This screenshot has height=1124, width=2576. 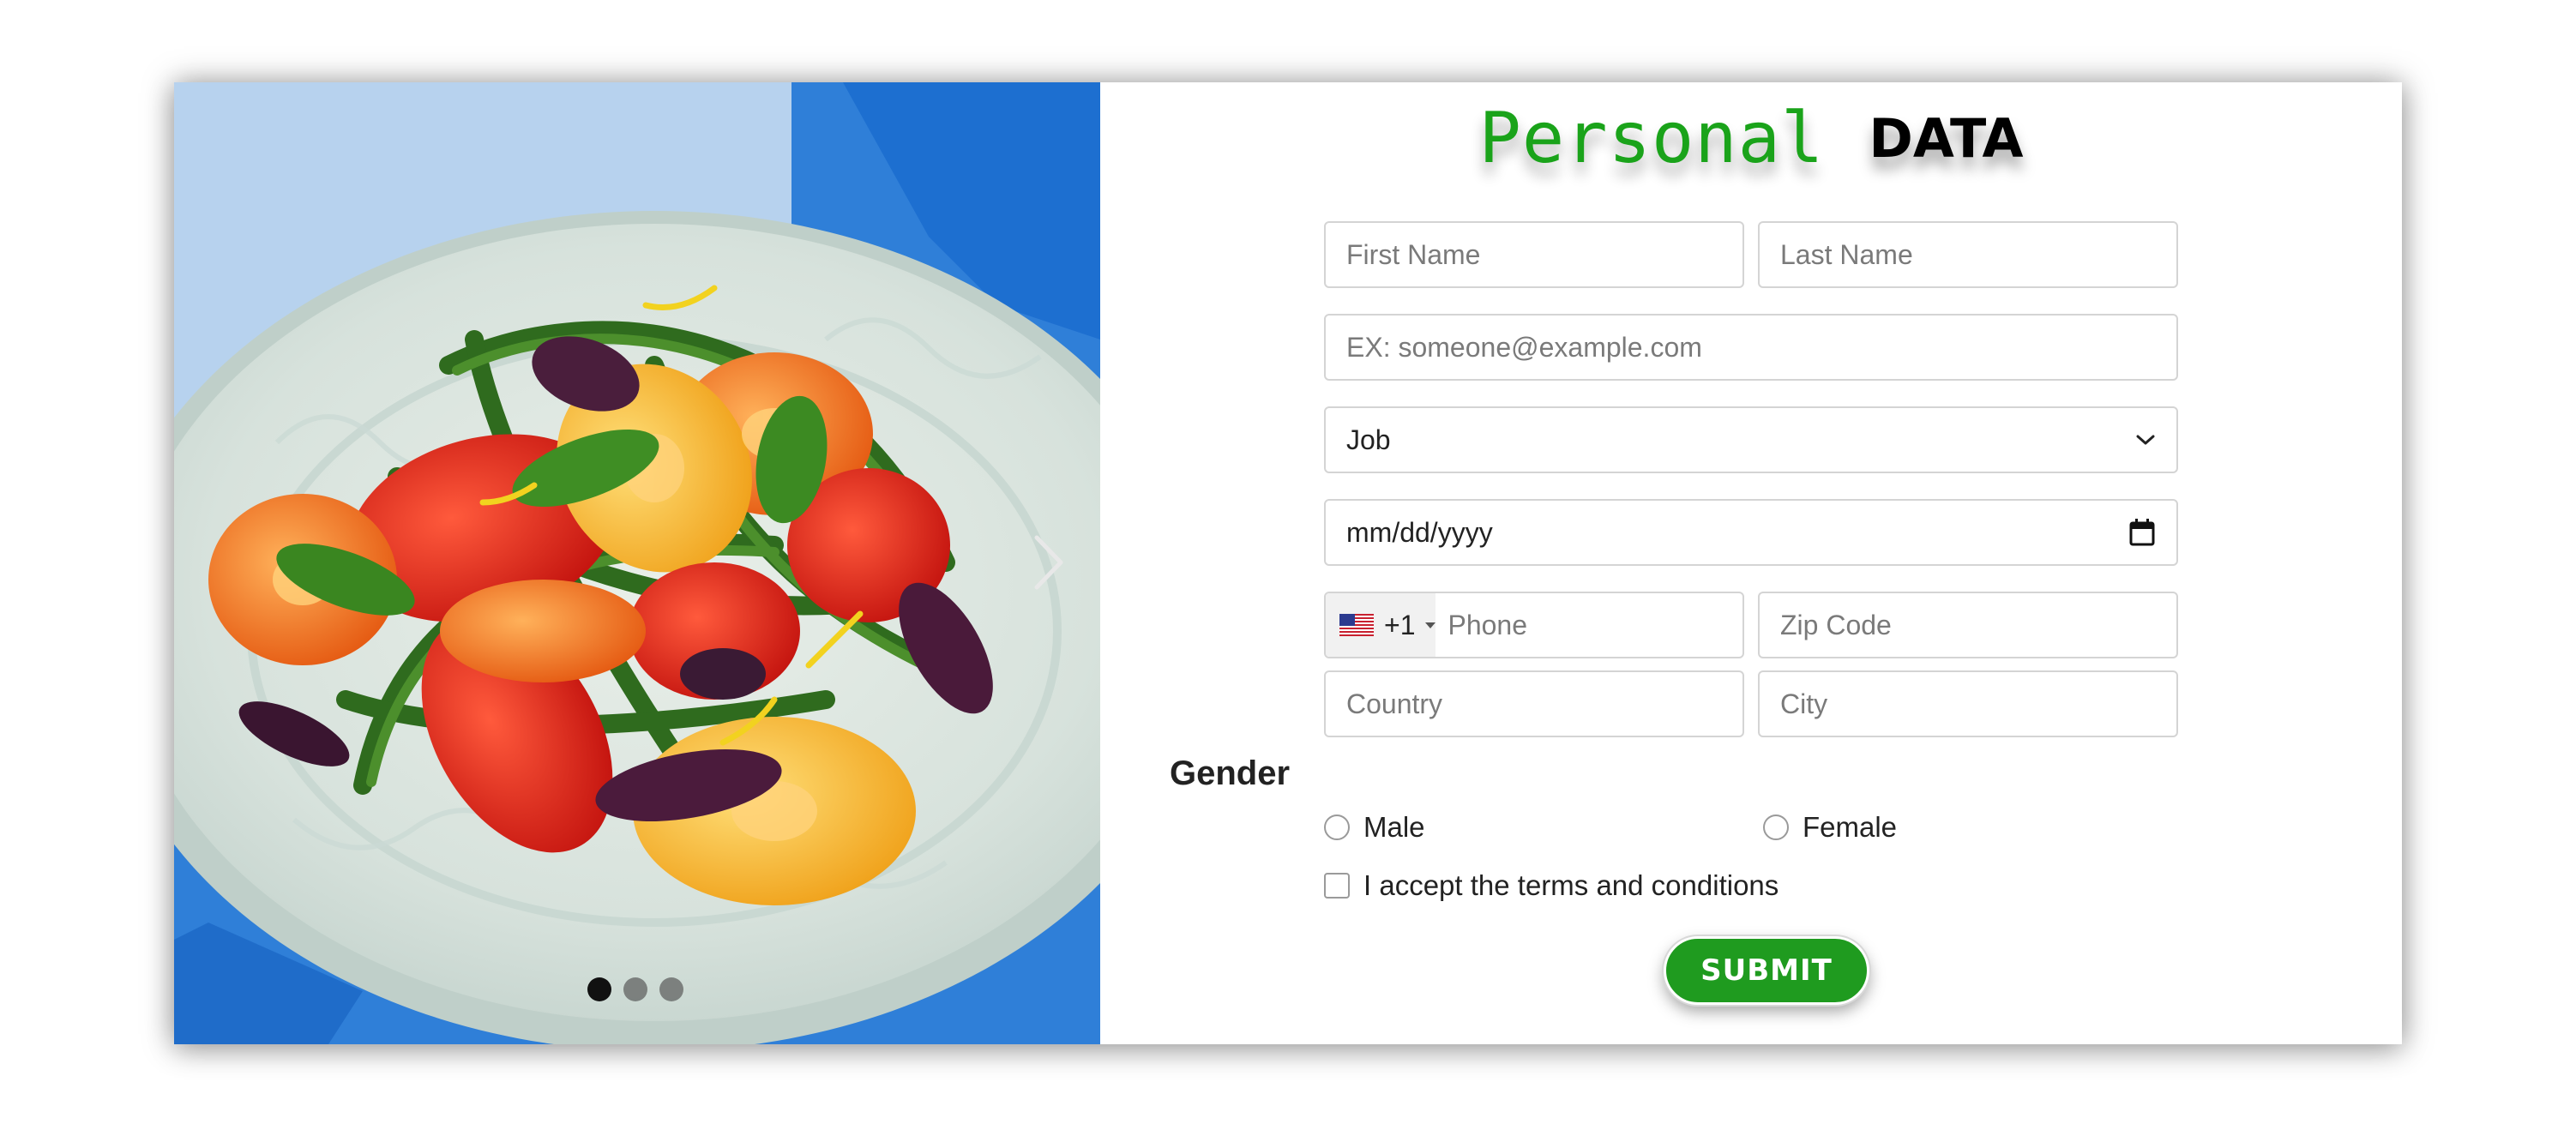 What do you see at coordinates (1968, 255) in the screenshot?
I see `last-name-input` at bounding box center [1968, 255].